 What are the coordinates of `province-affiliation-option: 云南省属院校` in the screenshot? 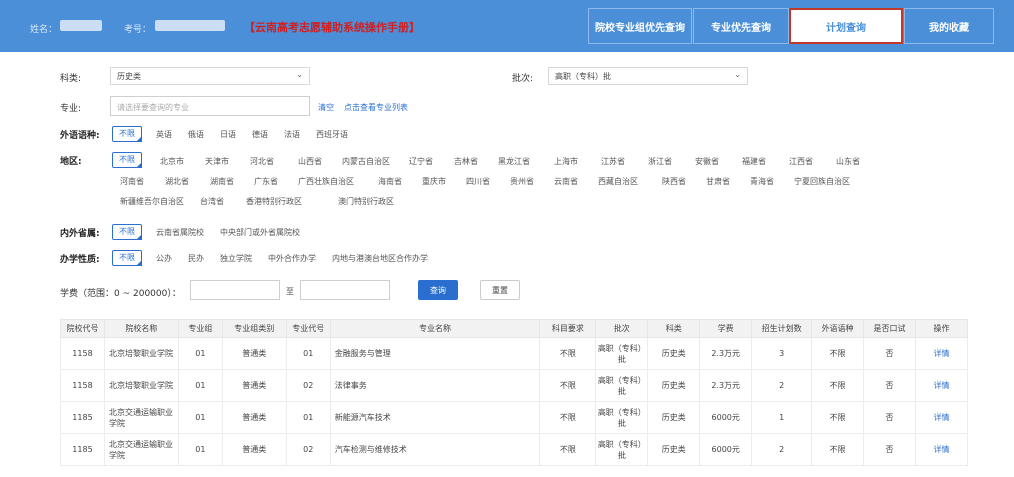 It's located at (180, 232).